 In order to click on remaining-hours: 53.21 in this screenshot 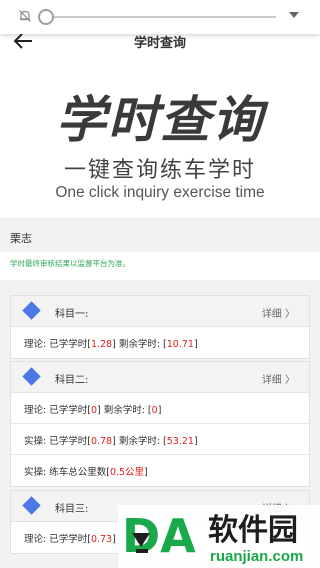, I will do `click(180, 441)`.